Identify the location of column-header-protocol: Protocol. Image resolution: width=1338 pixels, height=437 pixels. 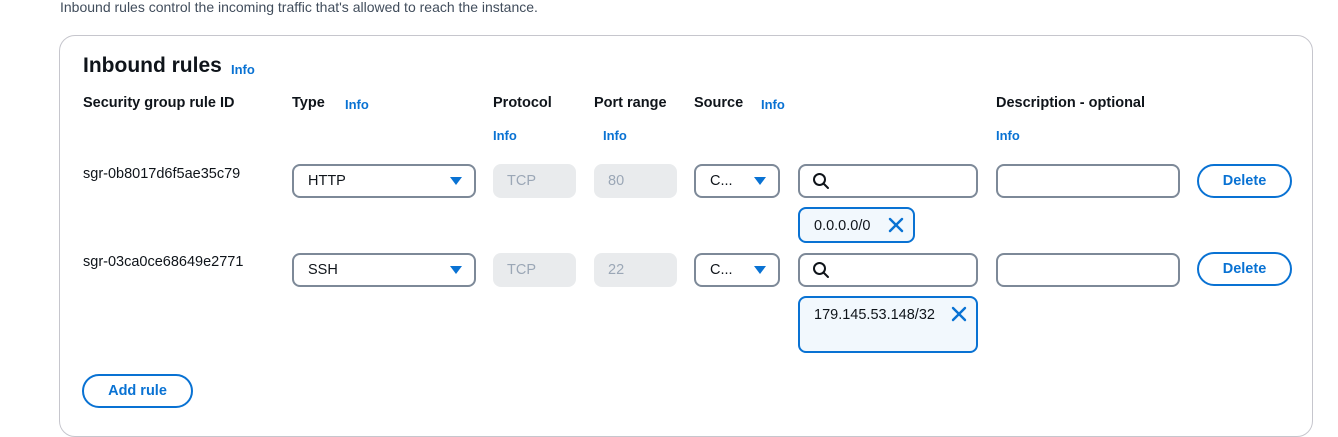
(522, 103).